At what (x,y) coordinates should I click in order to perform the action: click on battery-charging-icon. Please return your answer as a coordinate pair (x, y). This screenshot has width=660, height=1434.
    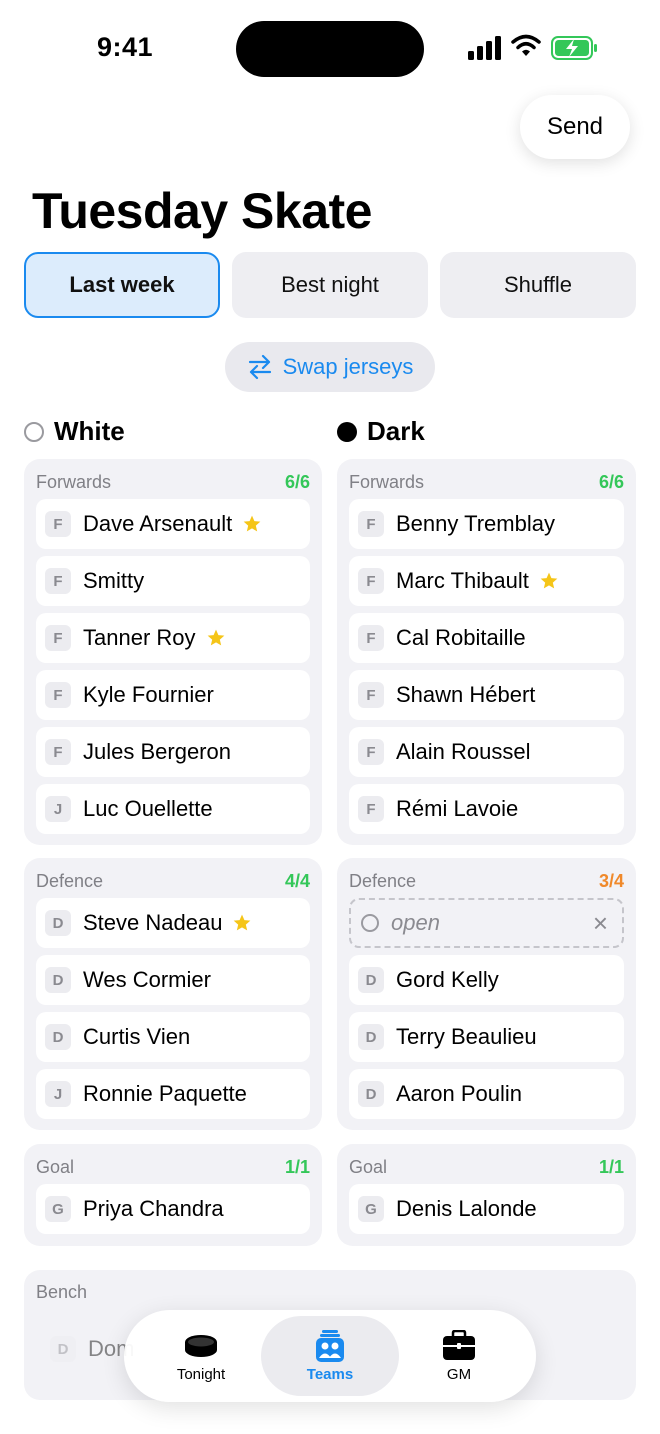
    Looking at the image, I should click on (574, 48).